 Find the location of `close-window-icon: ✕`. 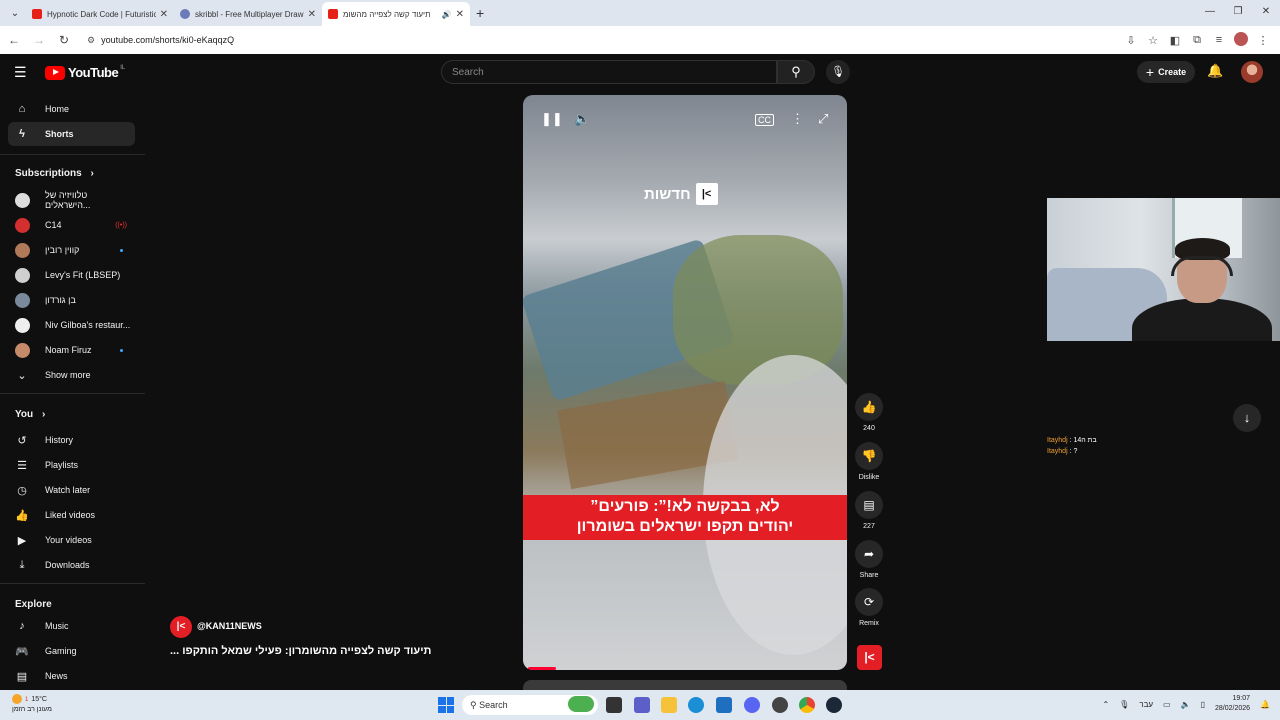

close-window-icon: ✕ is located at coordinates (1266, 13).